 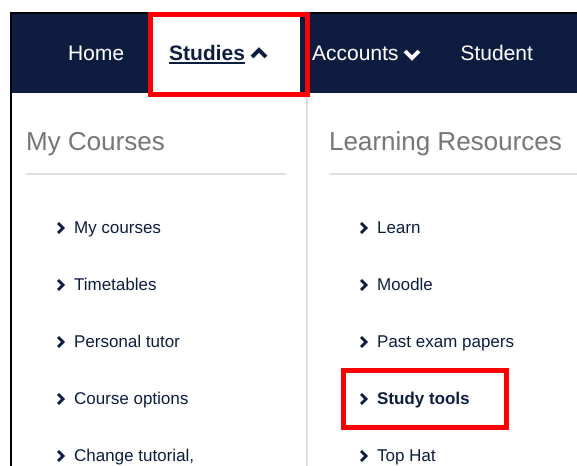 I want to click on menu-link: Past exam papers, so click(x=436, y=341).